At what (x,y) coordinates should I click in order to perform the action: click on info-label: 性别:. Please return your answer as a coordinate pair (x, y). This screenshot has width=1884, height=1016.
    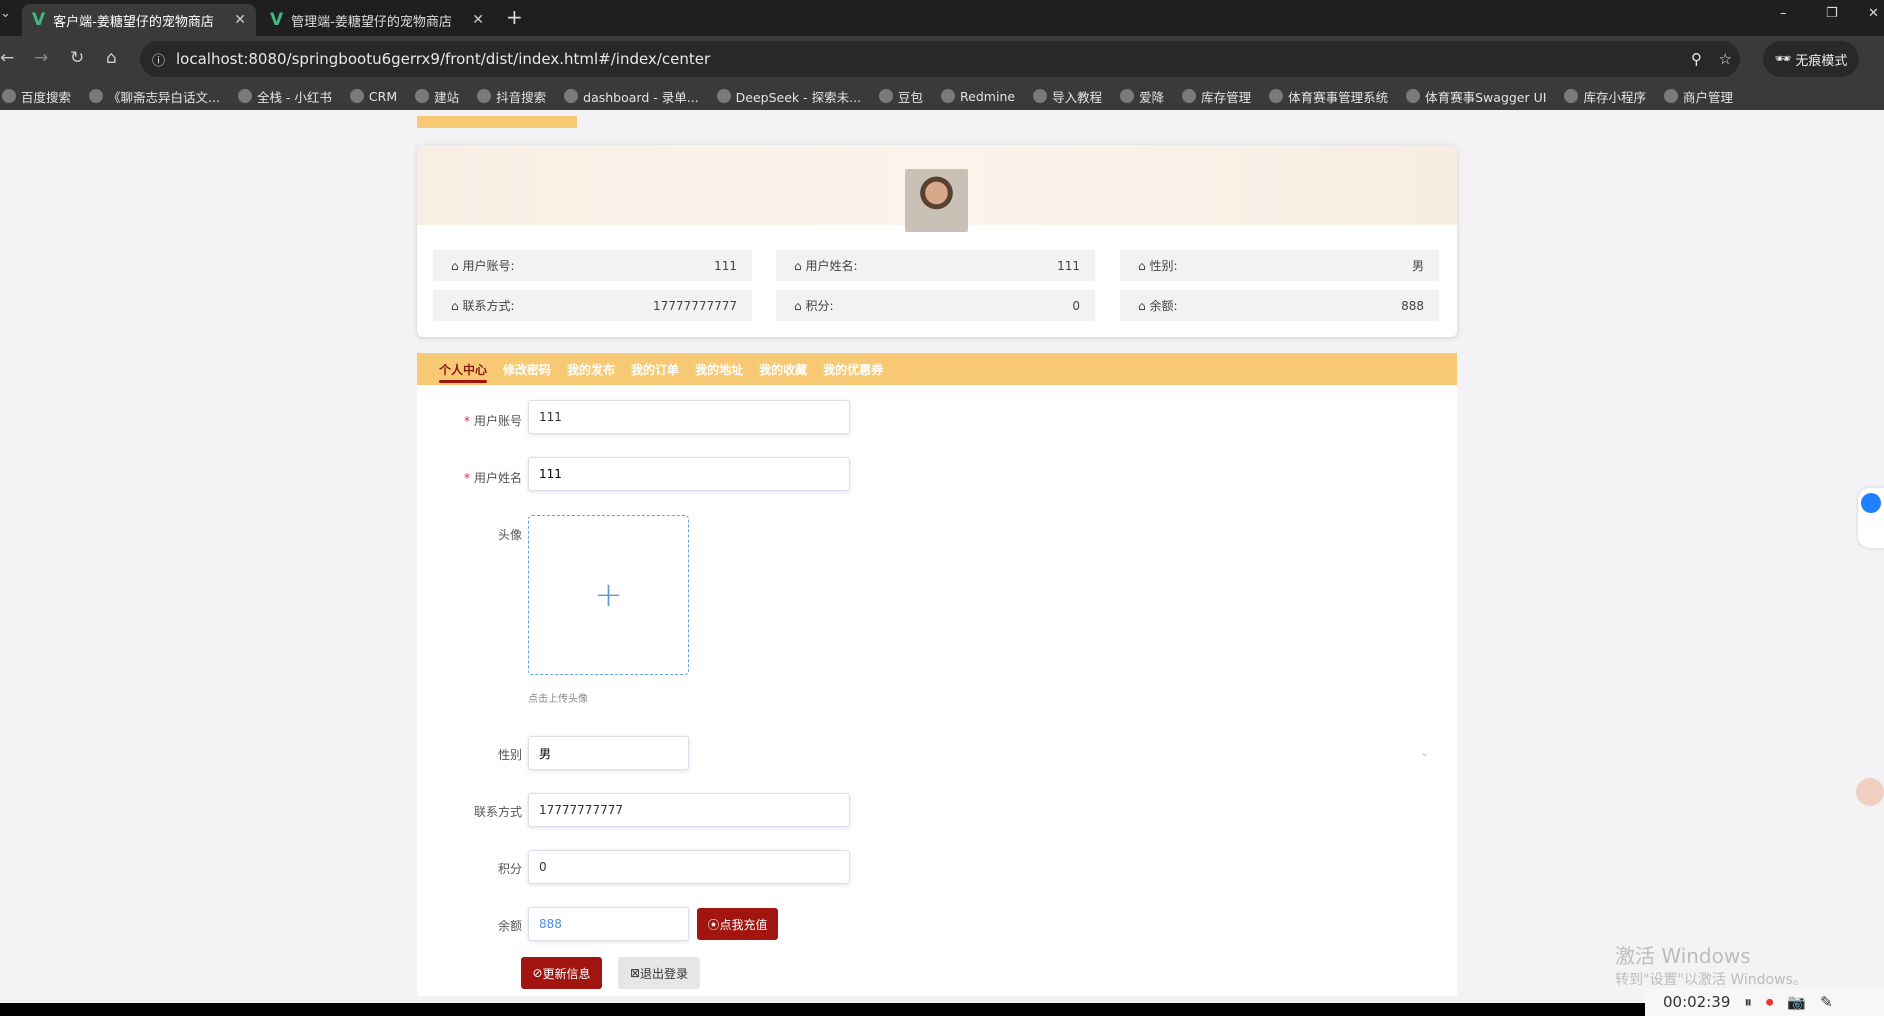
    Looking at the image, I should click on (1163, 266).